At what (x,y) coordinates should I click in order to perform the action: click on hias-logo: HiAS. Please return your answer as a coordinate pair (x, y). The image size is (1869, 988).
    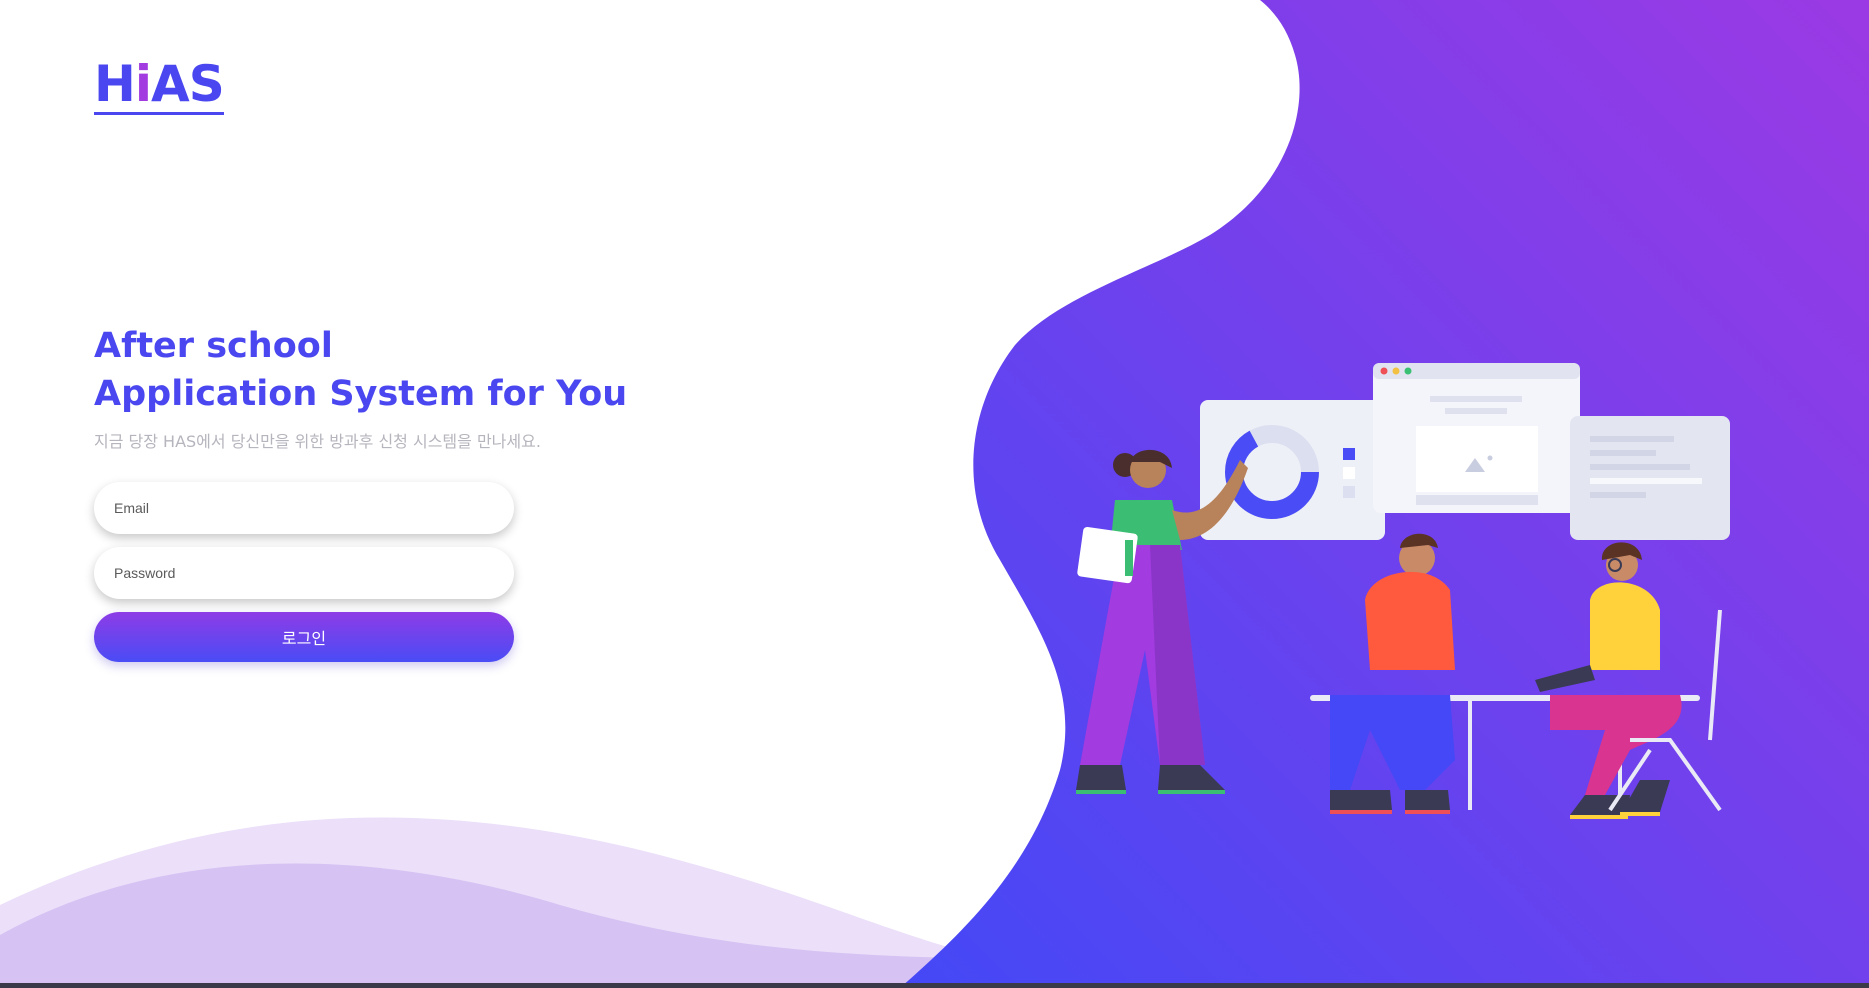
    Looking at the image, I should click on (159, 85).